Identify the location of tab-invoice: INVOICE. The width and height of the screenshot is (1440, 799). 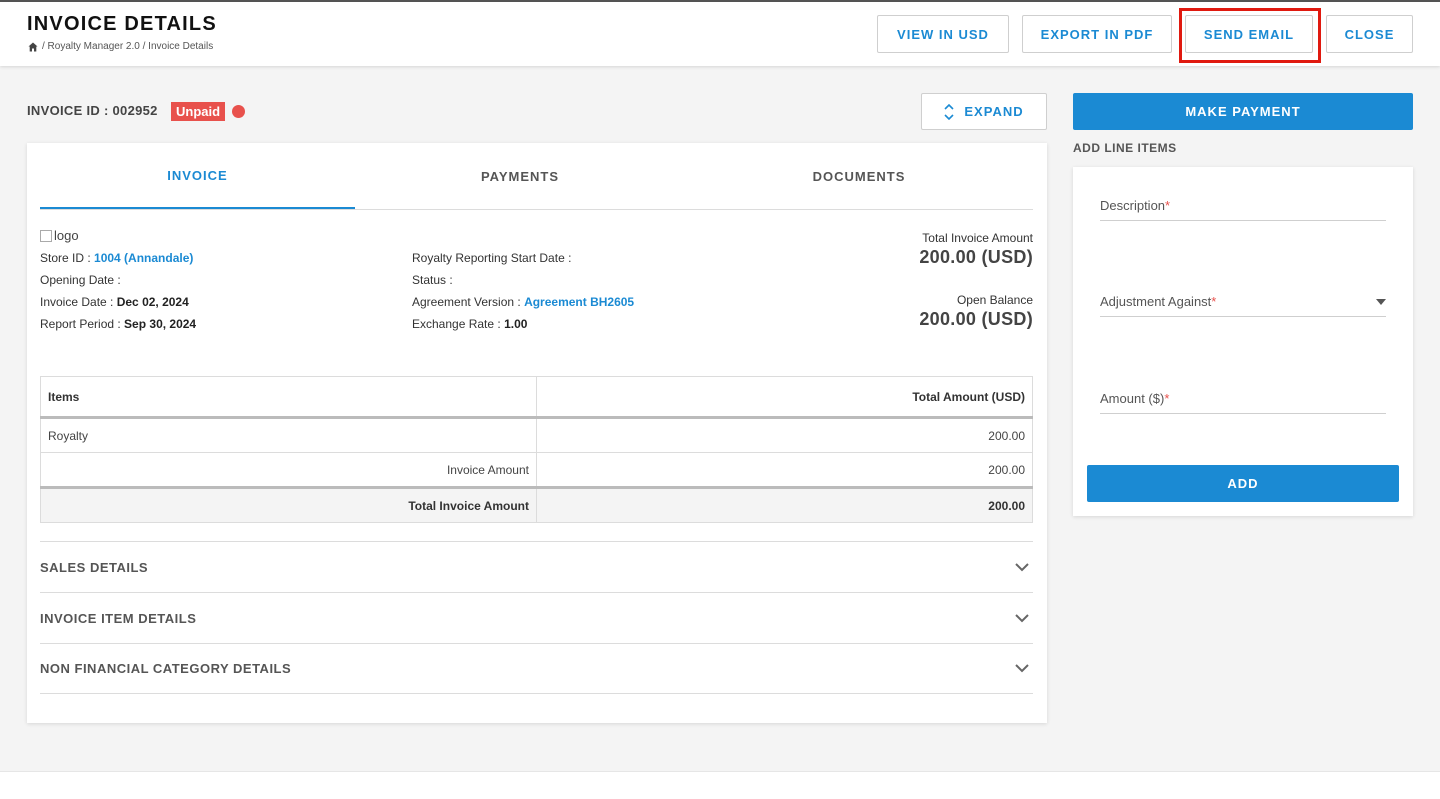
(197, 176).